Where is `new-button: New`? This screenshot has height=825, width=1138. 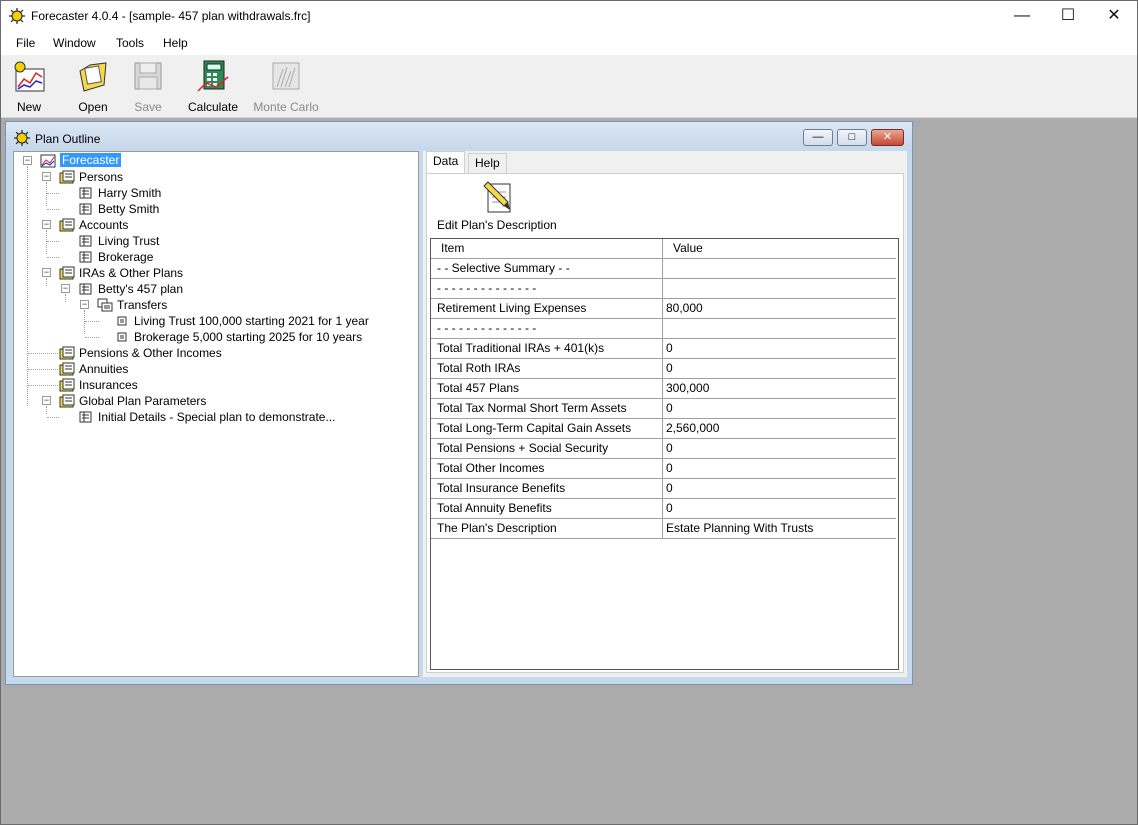 new-button: New is located at coordinates (29, 86).